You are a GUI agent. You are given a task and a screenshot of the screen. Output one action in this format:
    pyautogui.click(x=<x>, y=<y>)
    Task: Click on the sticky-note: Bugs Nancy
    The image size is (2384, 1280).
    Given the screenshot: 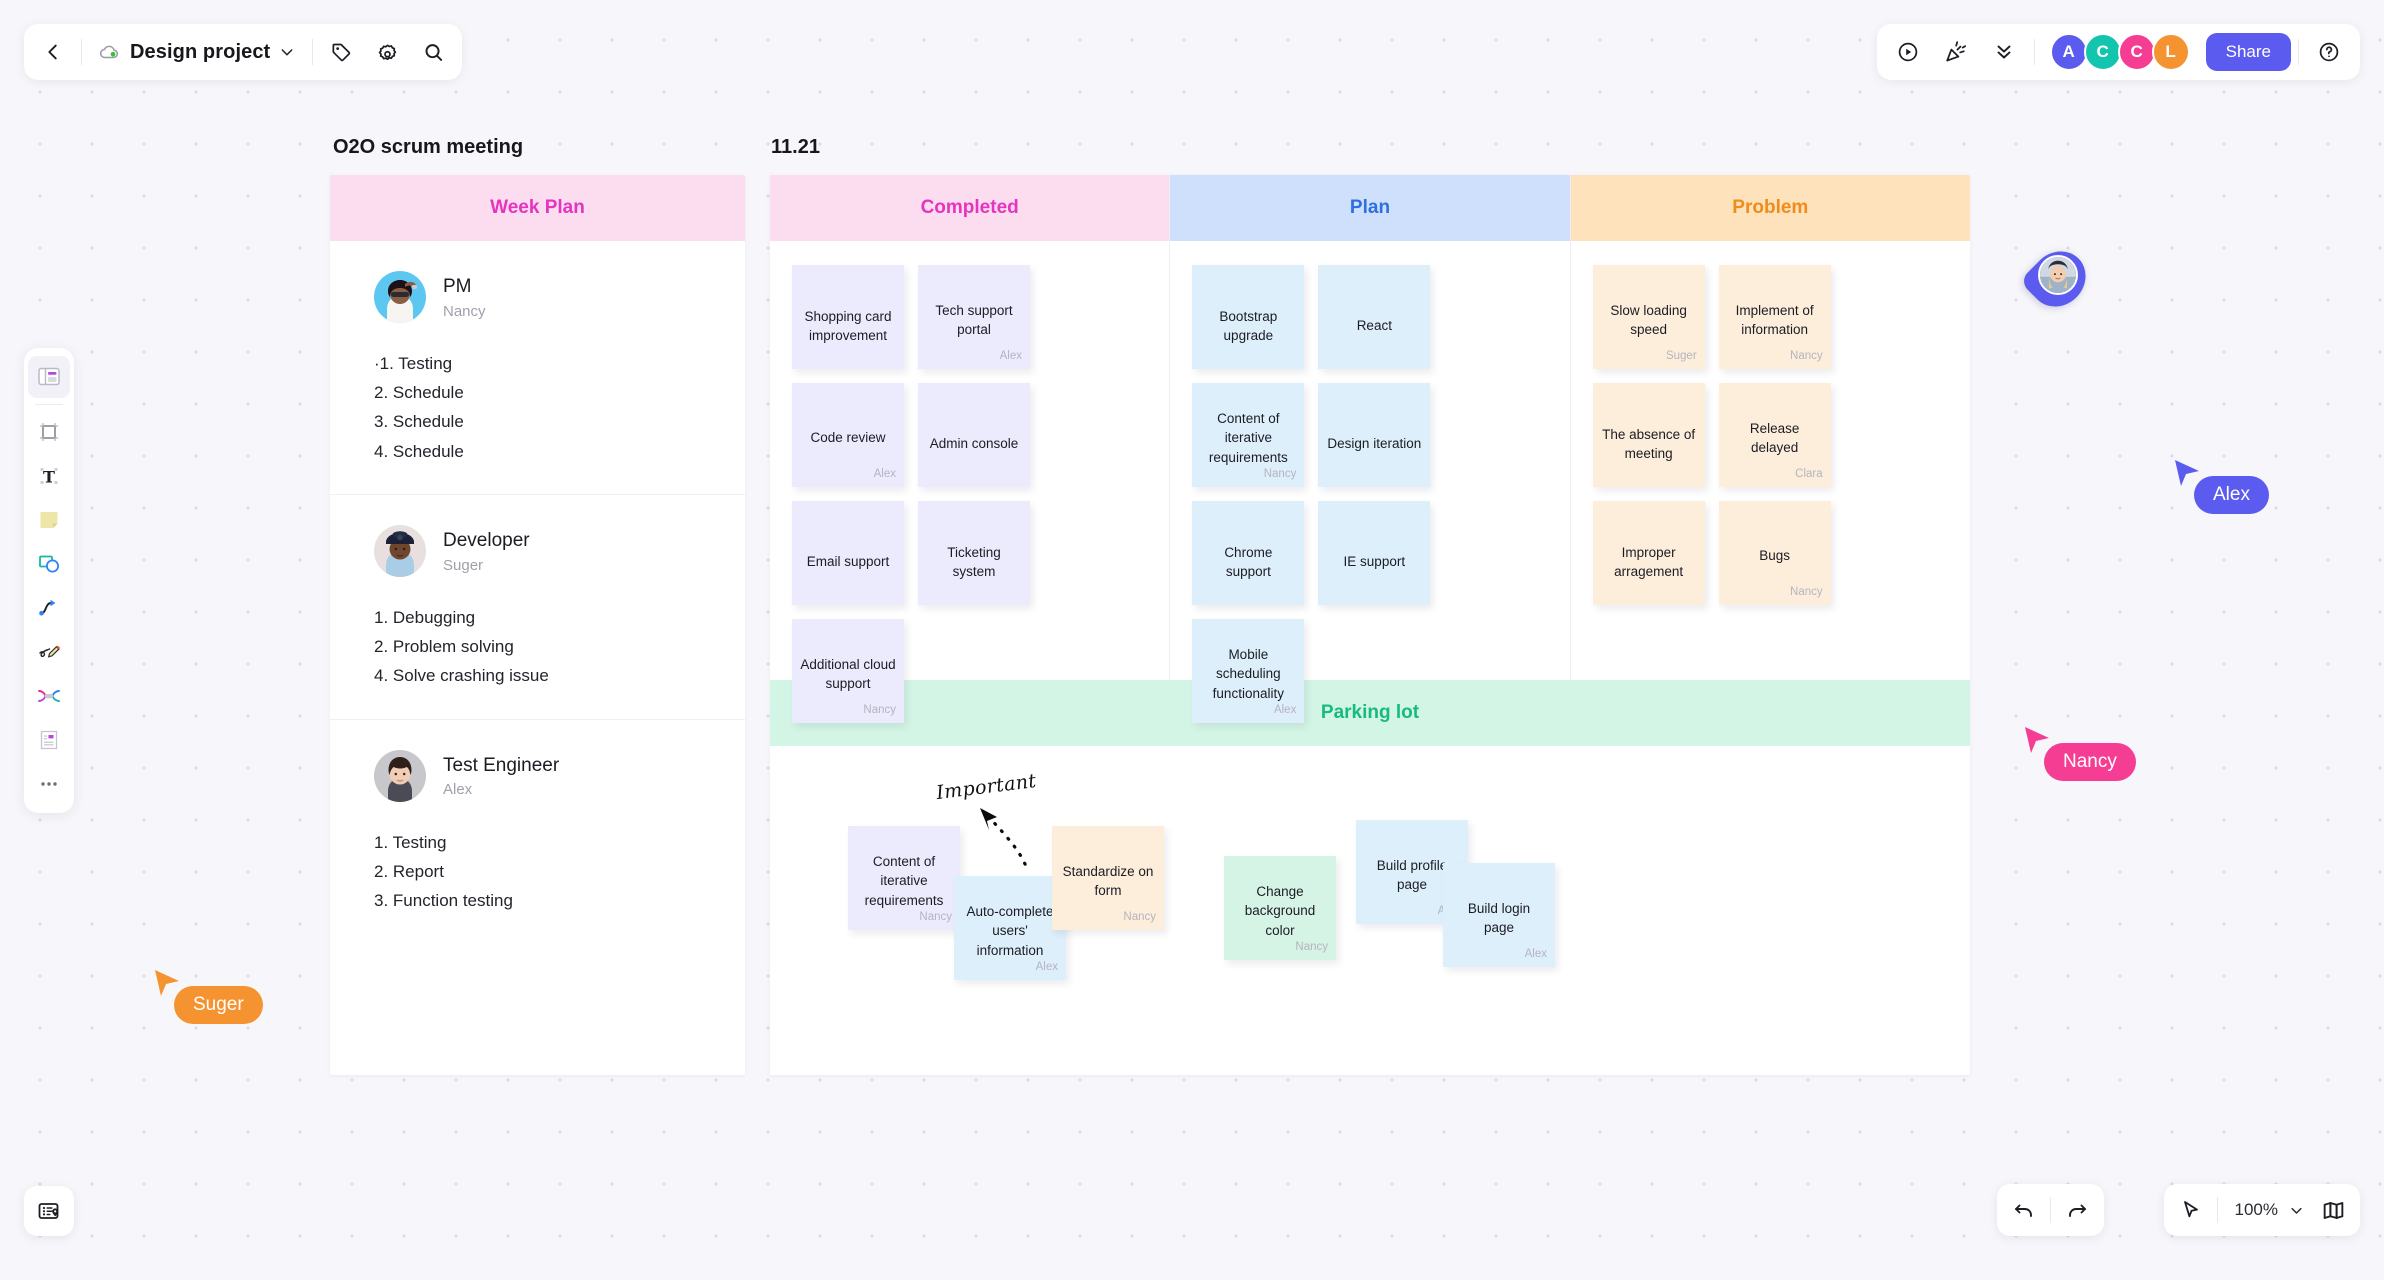 What is the action you would take?
    pyautogui.click(x=1774, y=553)
    